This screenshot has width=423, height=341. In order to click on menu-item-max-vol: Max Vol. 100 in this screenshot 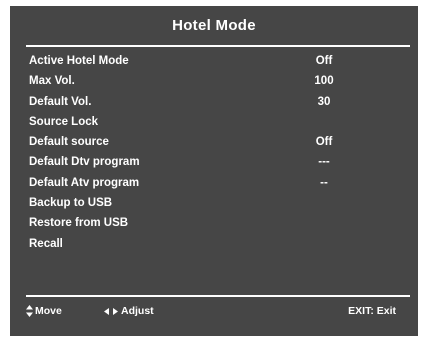, I will do `click(214, 81)`.